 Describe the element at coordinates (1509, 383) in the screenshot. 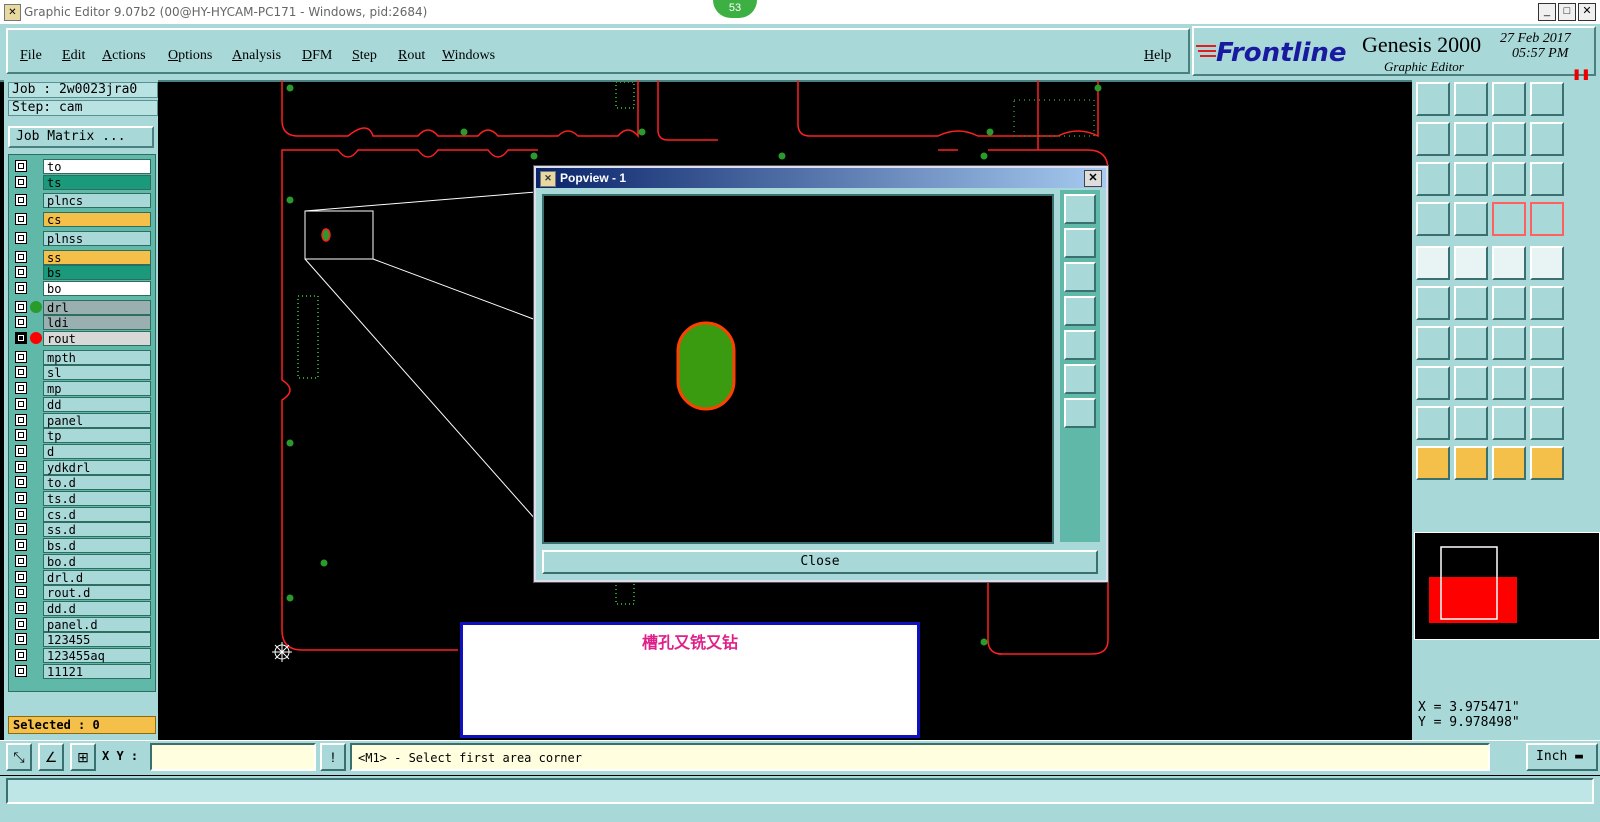

I see `measure-box-icon` at that location.